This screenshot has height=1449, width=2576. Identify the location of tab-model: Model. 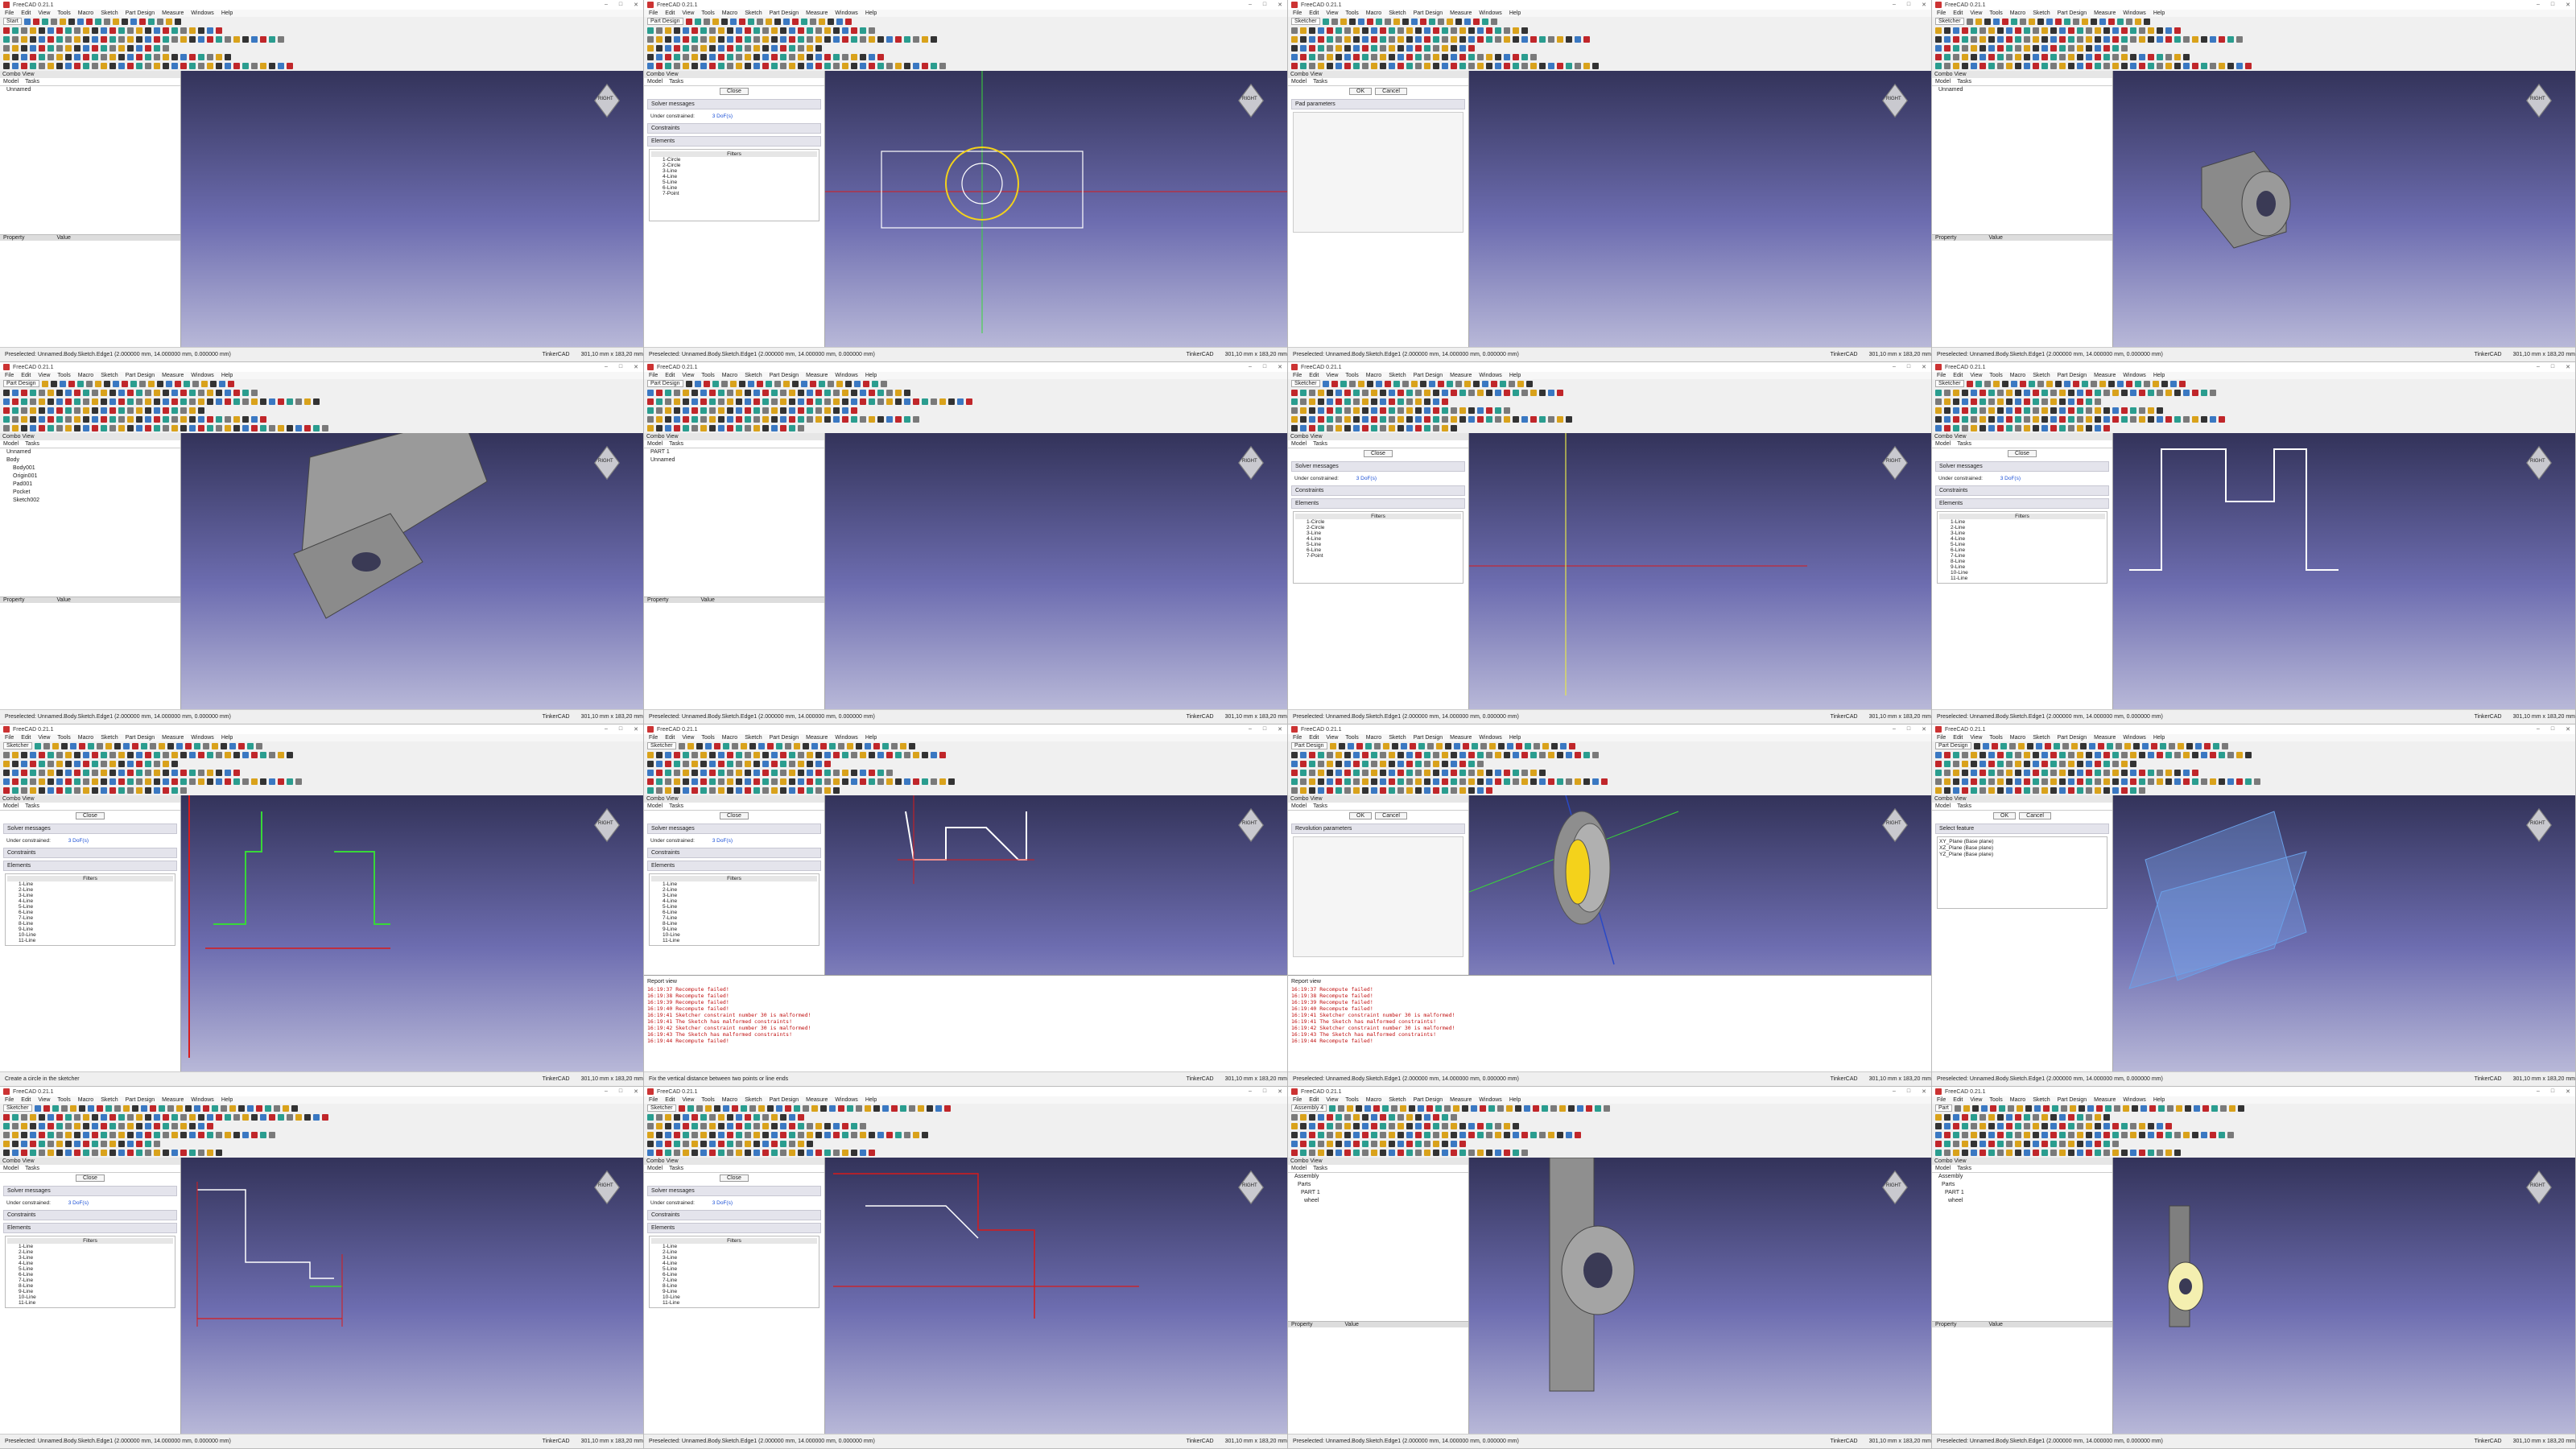
(1943, 444).